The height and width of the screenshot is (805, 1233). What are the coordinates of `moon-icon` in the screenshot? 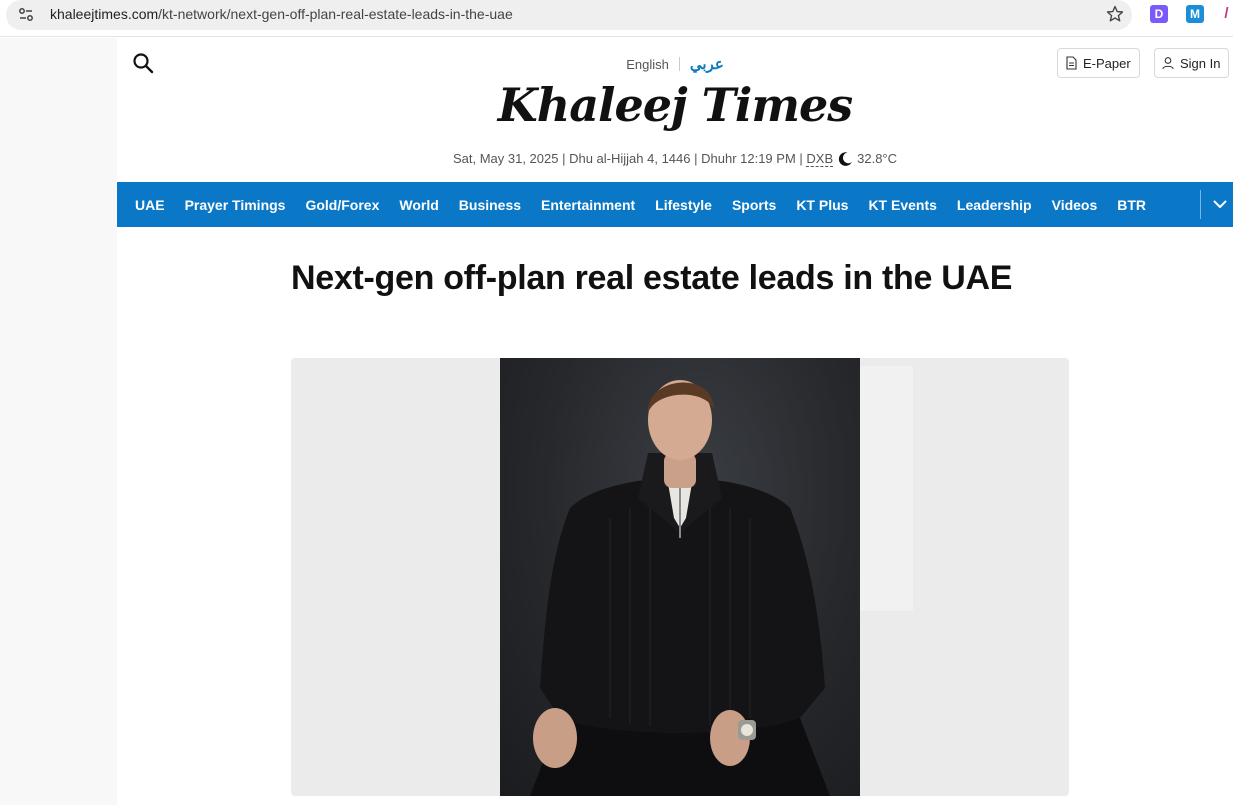 It's located at (845, 159).